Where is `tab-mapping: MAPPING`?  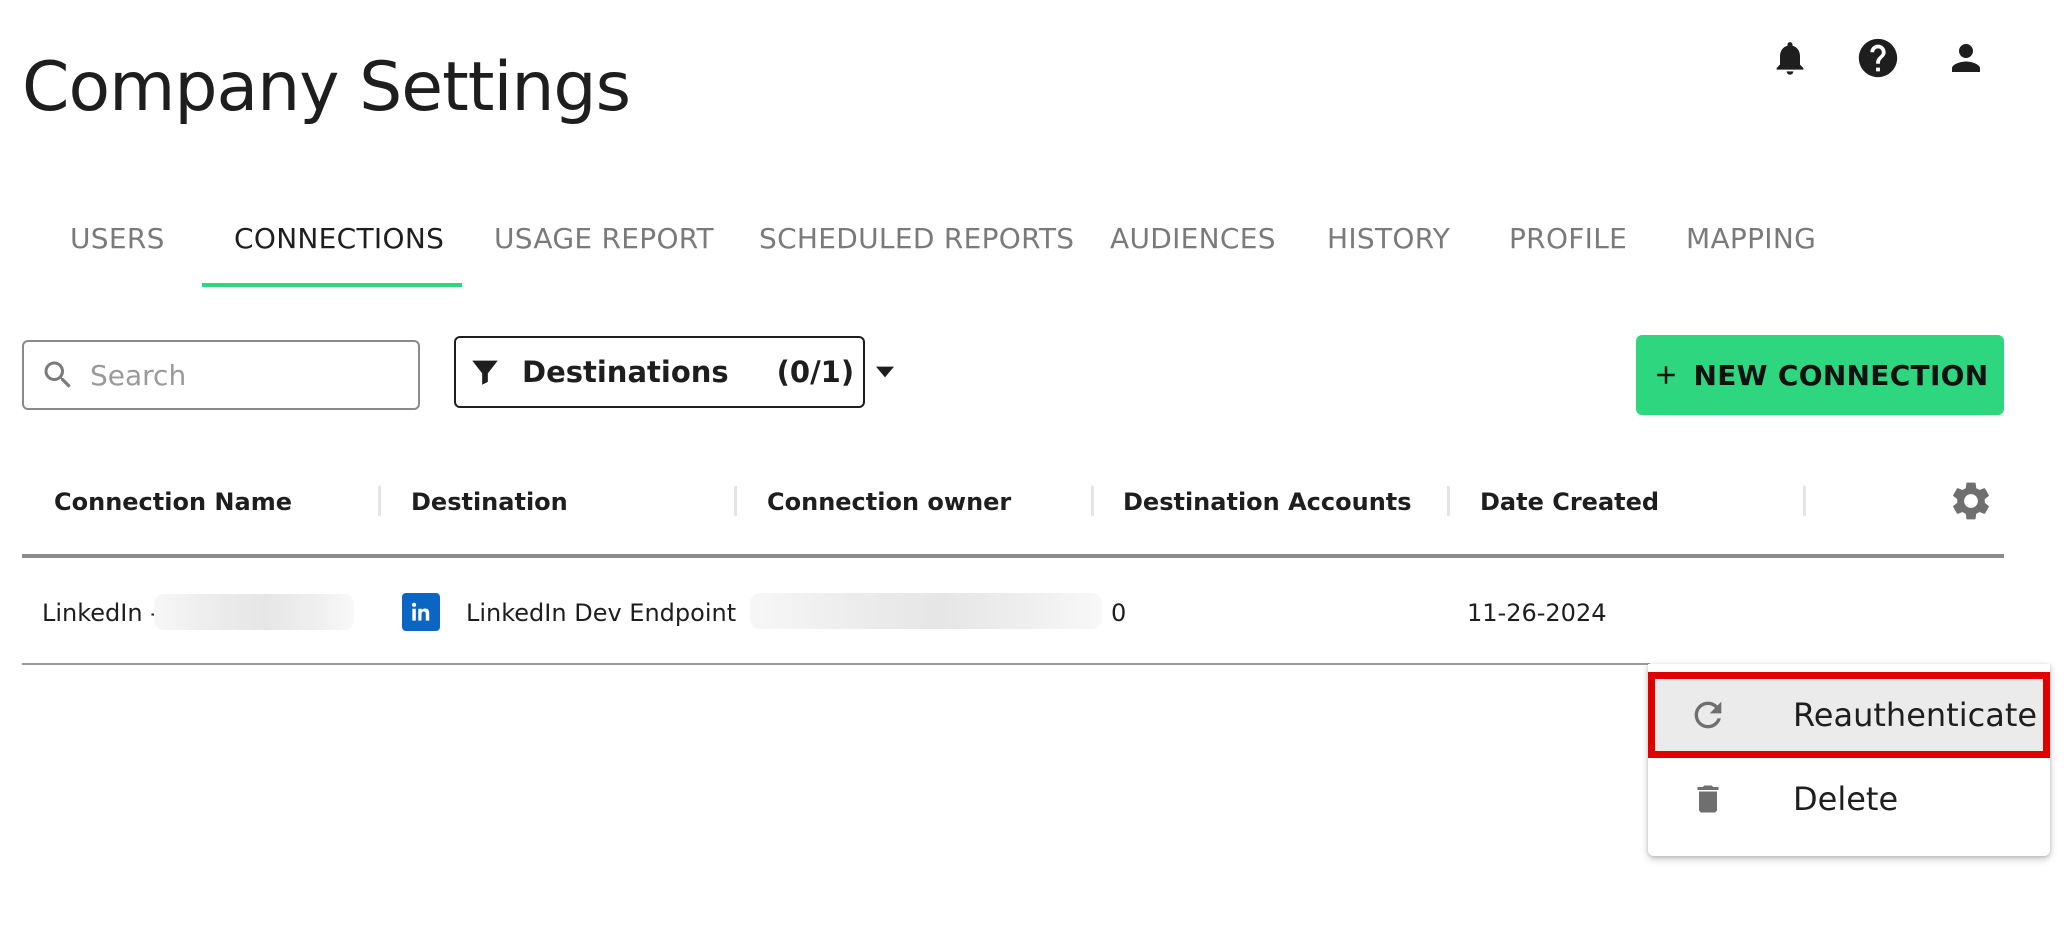 tab-mapping: MAPPING is located at coordinates (1751, 238).